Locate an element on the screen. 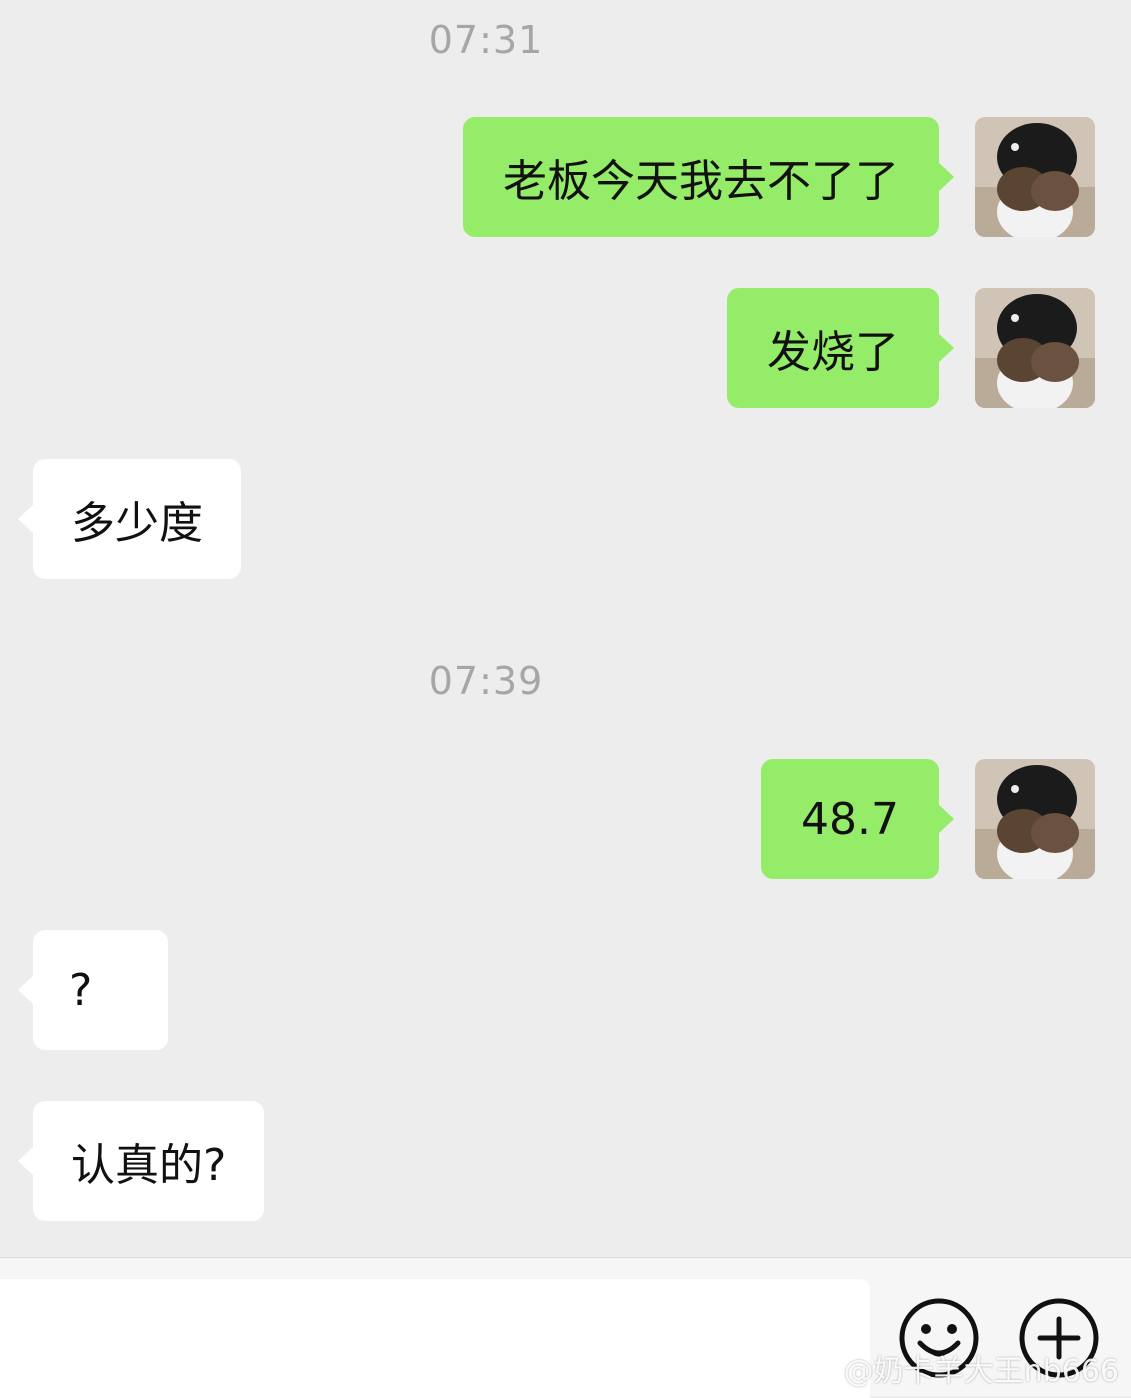  sent-message-bubble: 老板今天我去不了了 is located at coordinates (708, 177).